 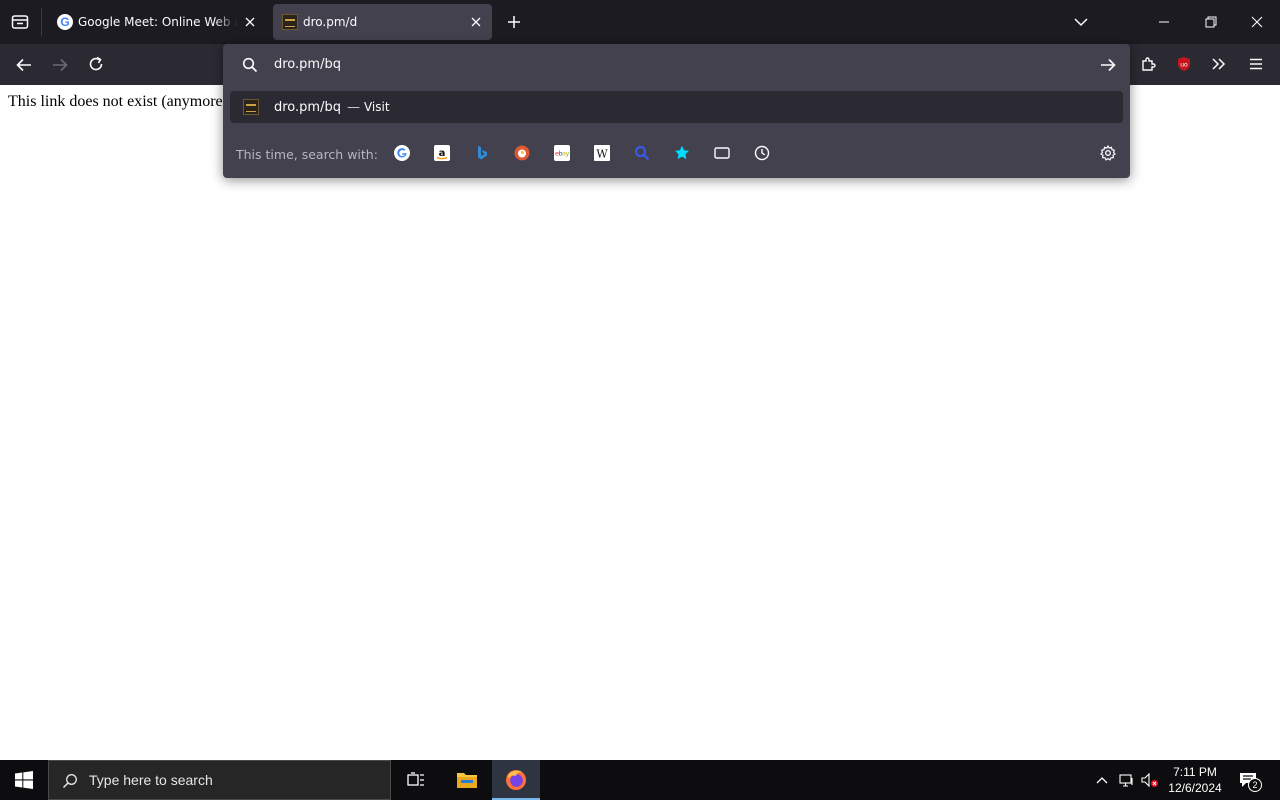 I want to click on svg-text: uo, so click(x=1184, y=65).